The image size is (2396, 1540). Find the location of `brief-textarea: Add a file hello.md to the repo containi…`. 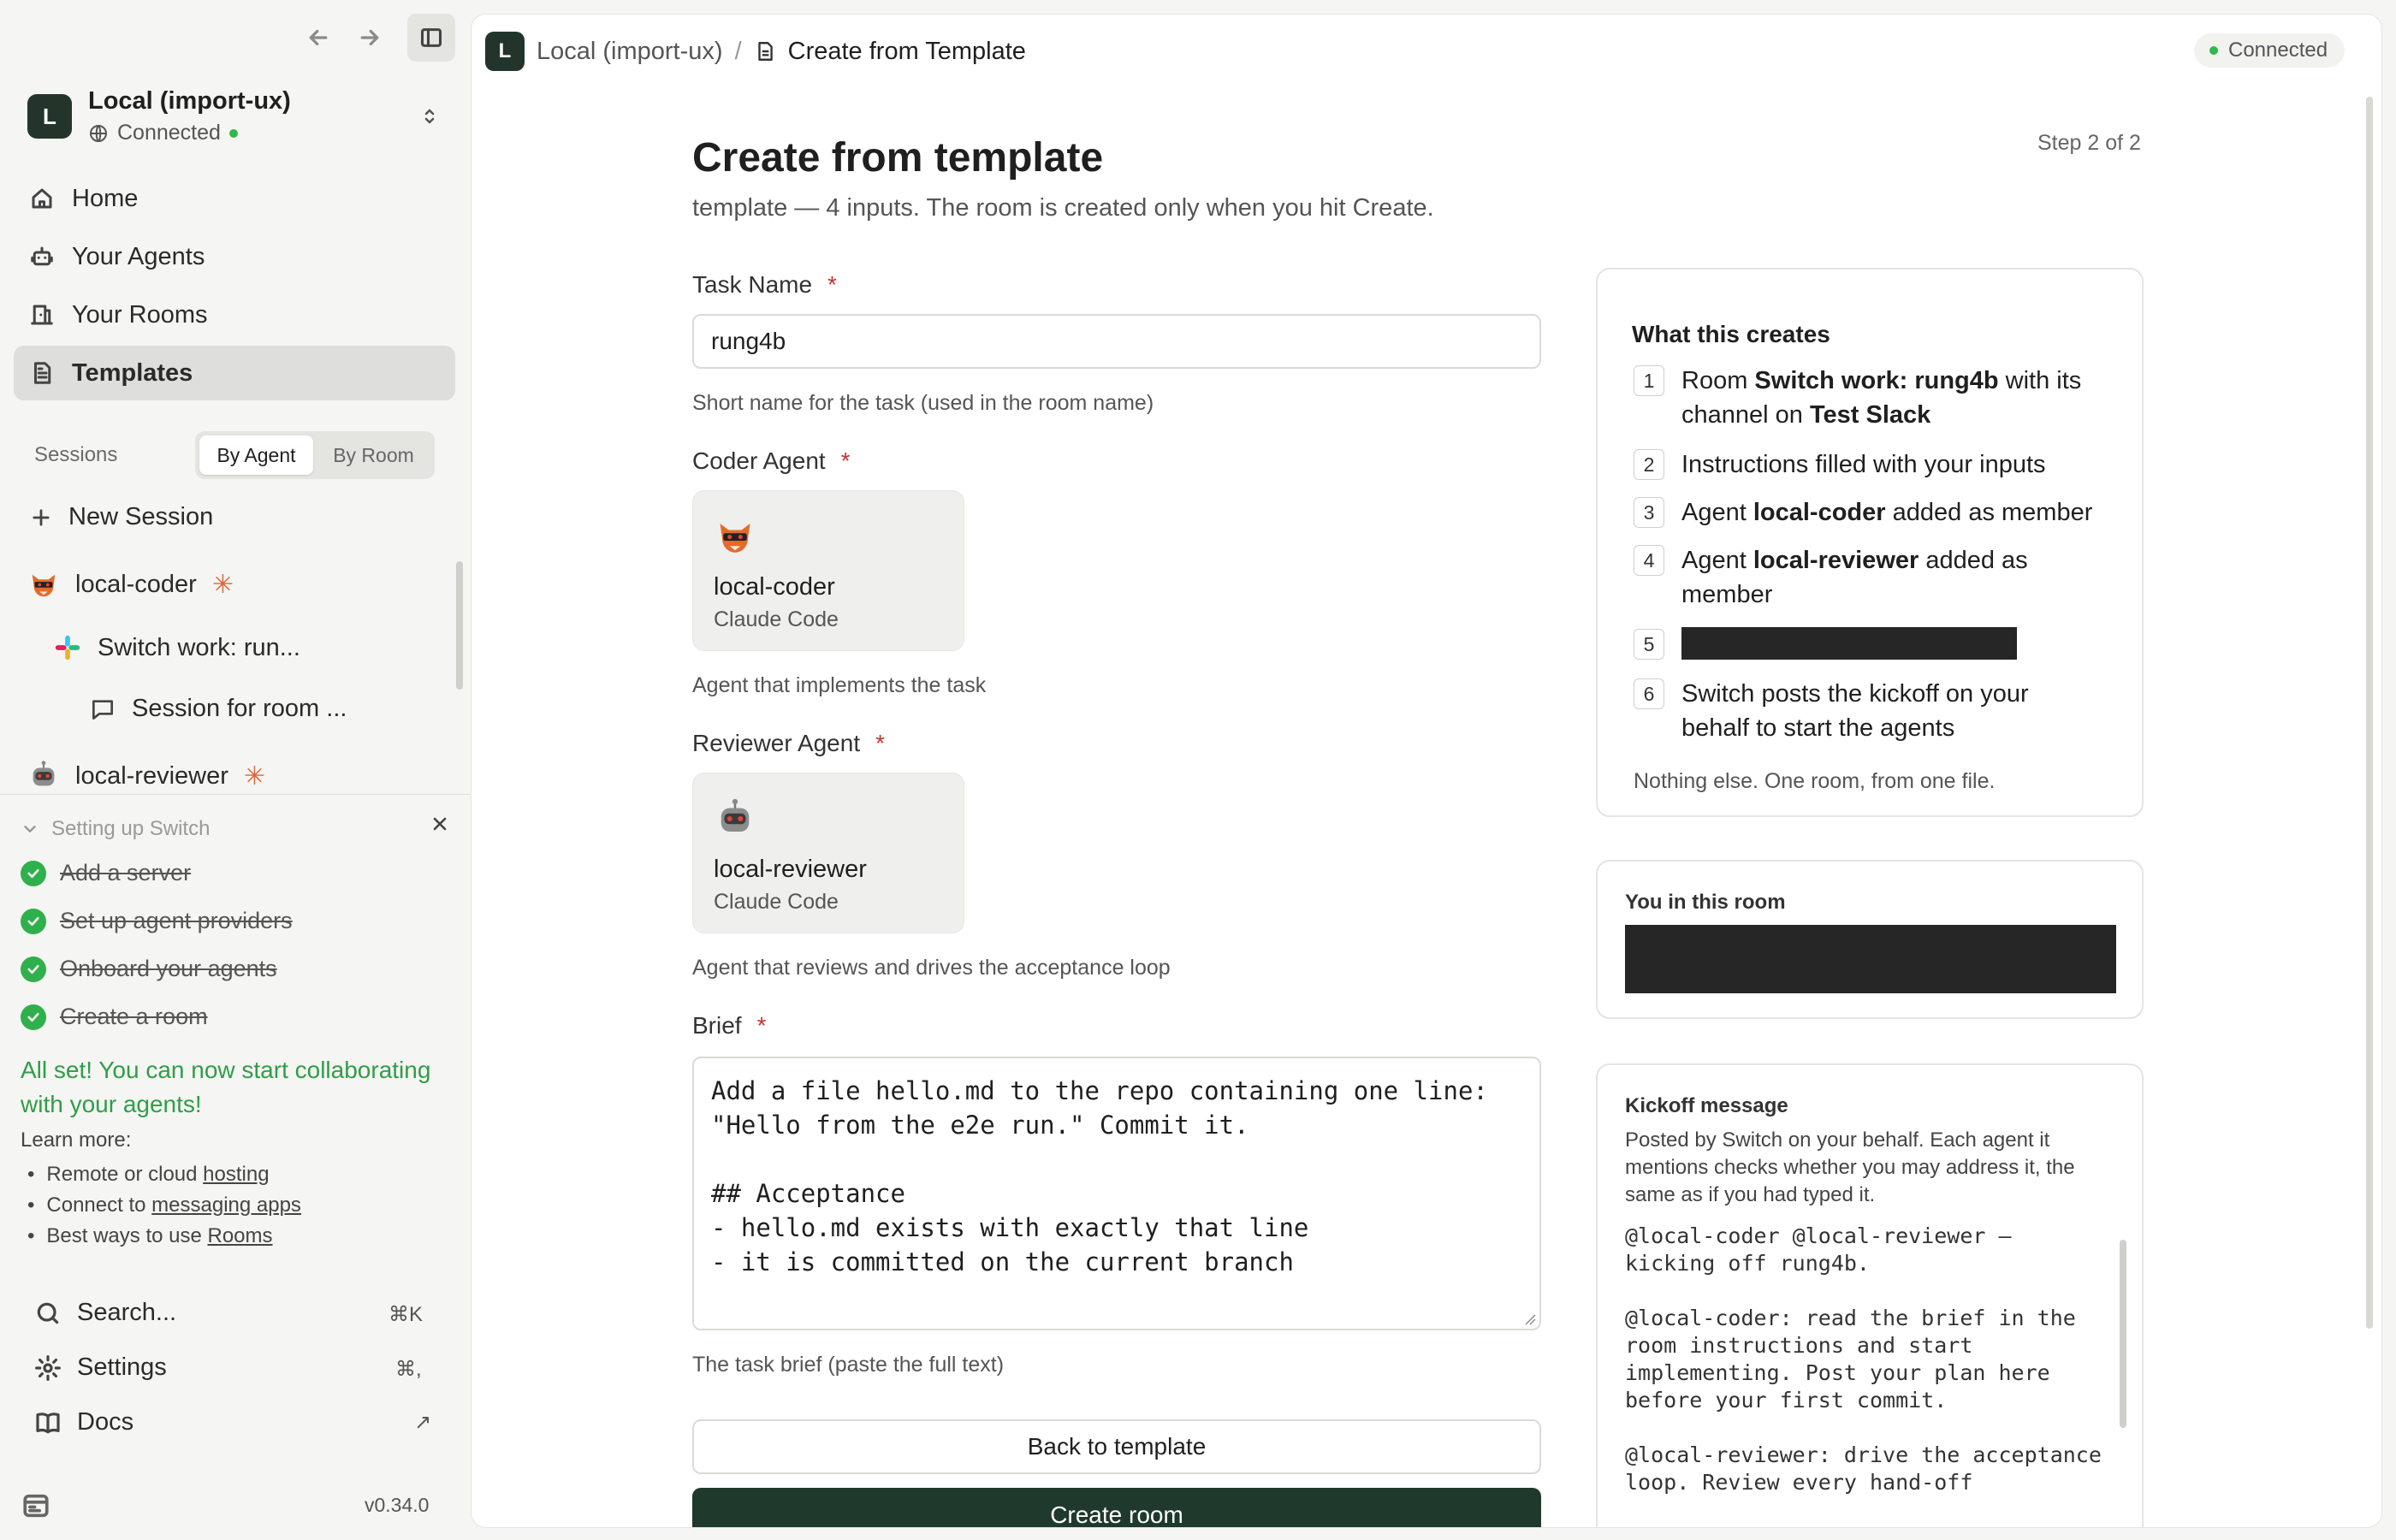

brief-textarea: Add a file hello.md to the repo containi… is located at coordinates (1116, 1193).